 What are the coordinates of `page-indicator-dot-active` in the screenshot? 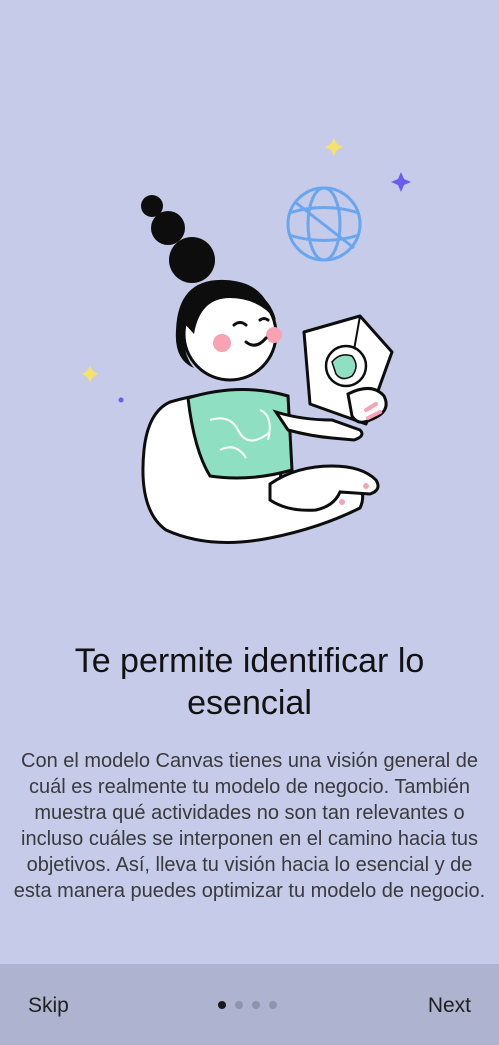 It's located at (222, 1005).